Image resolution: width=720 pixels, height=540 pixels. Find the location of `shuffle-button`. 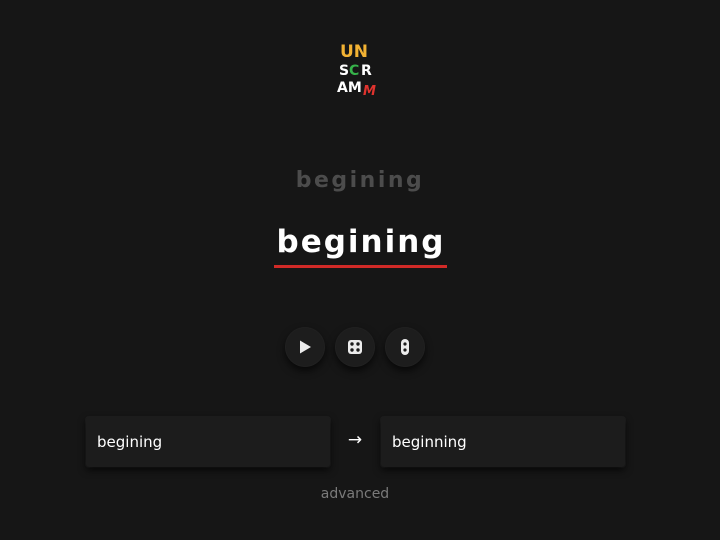

shuffle-button is located at coordinates (355, 347).